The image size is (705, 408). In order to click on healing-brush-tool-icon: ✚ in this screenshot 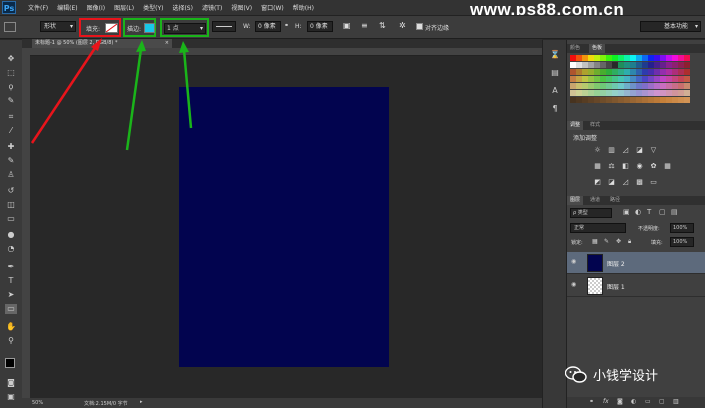, I will do `click(11, 147)`.